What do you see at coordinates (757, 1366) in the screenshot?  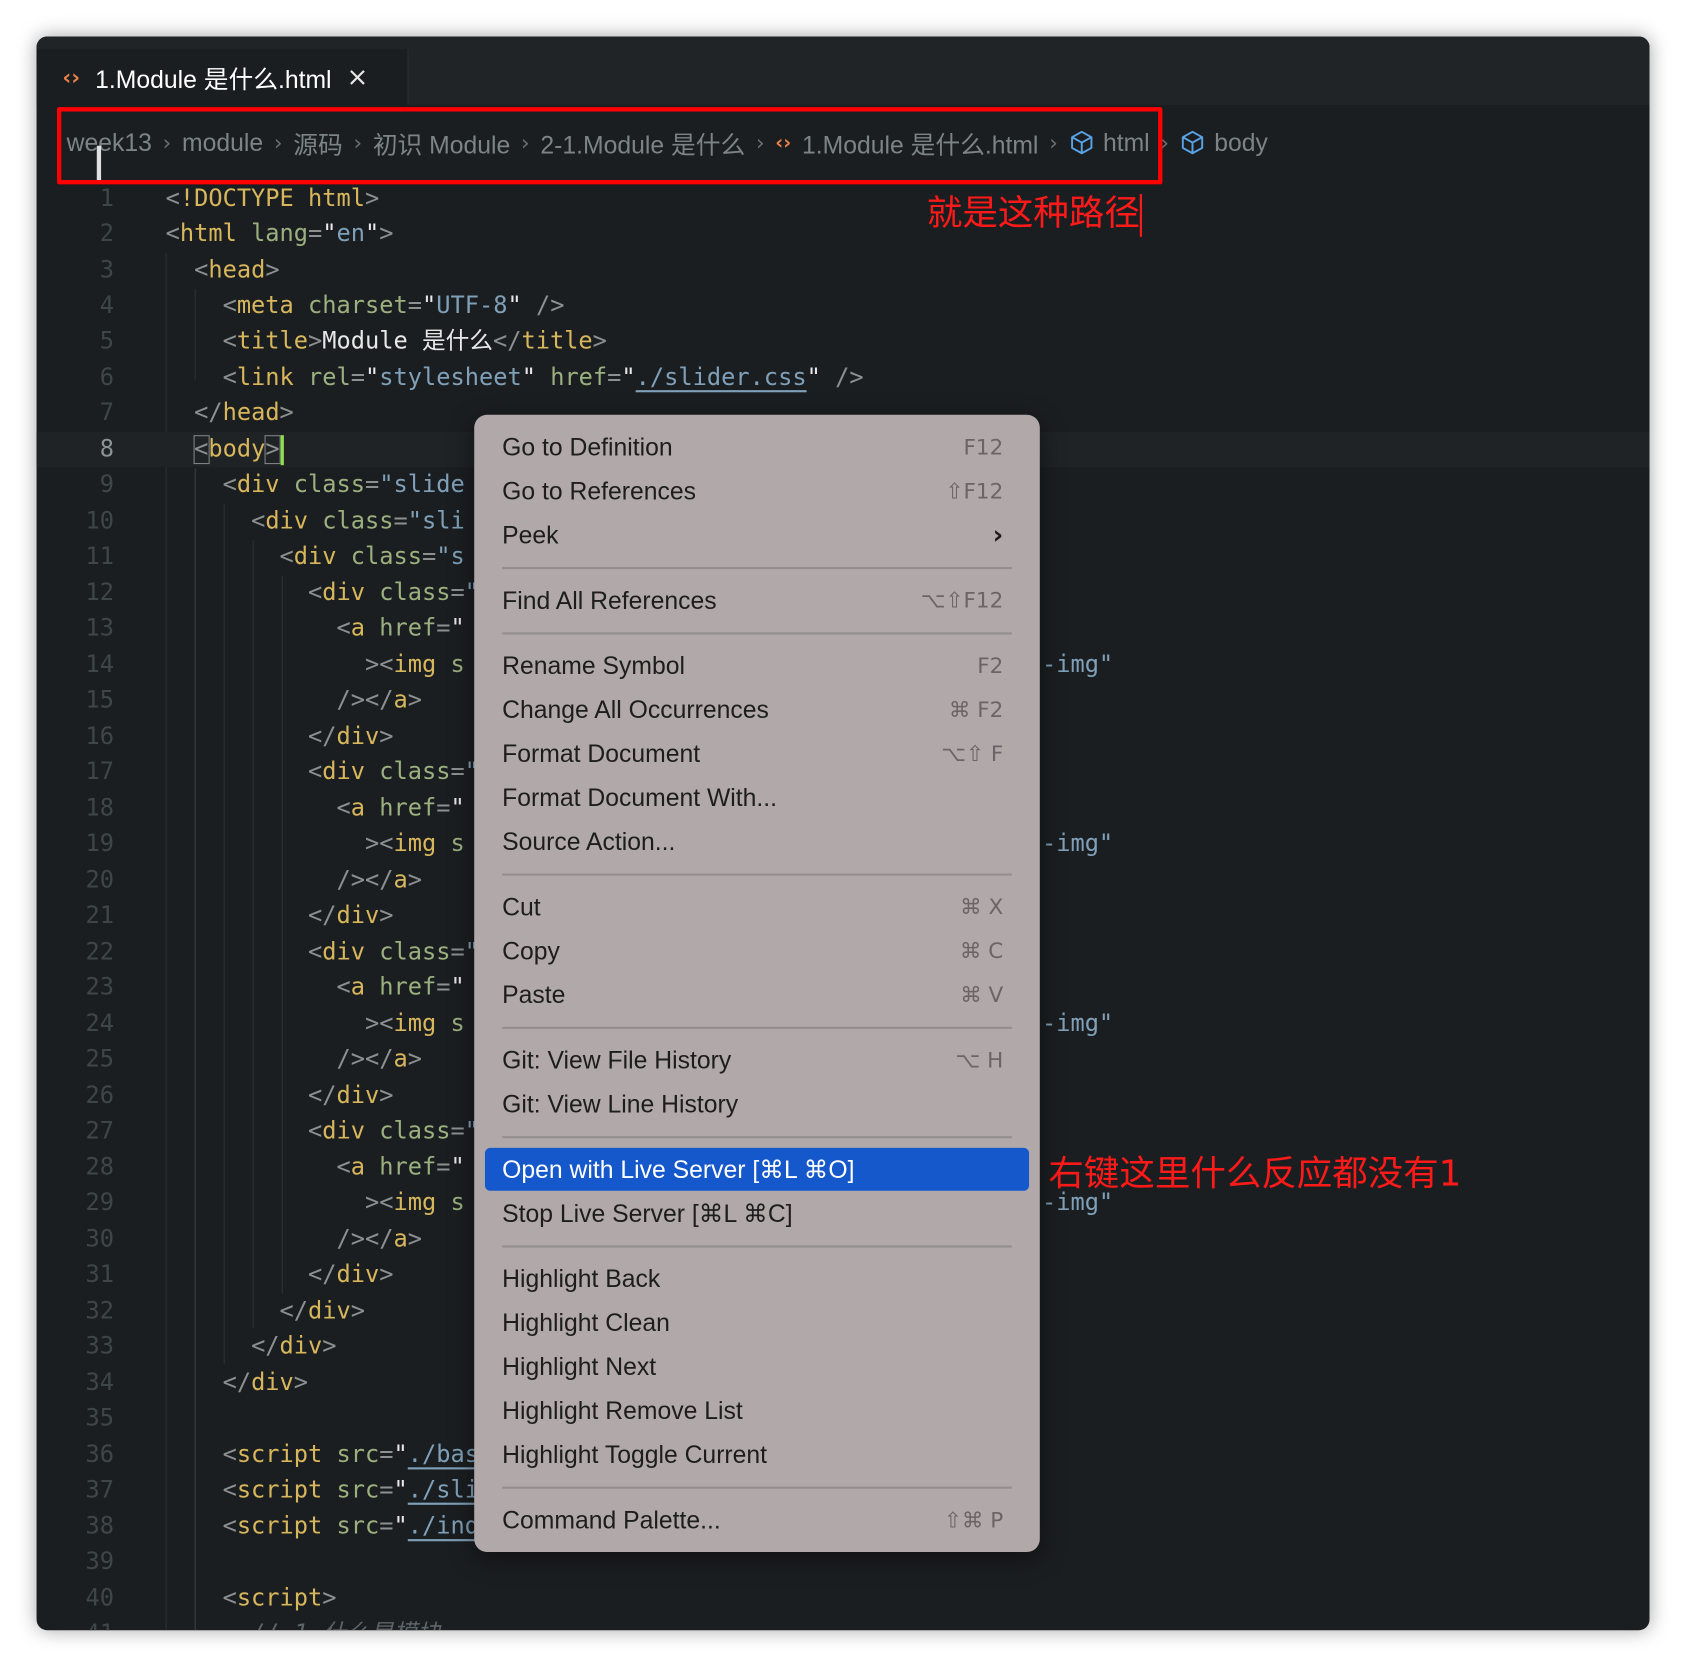 I see `menu-item-highlight-next: Highlight Next` at bounding box center [757, 1366].